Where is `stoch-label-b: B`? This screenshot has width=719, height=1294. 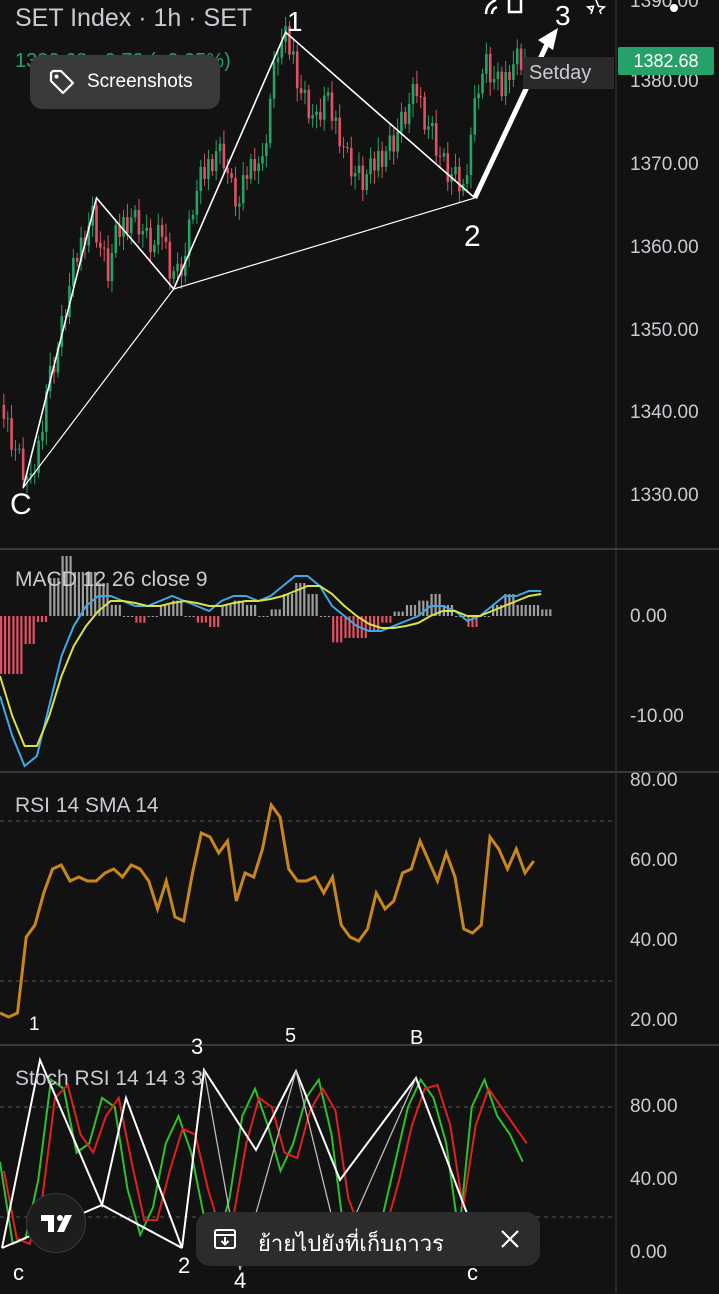
stoch-label-b: B is located at coordinates (417, 1038).